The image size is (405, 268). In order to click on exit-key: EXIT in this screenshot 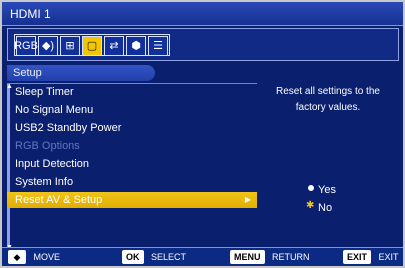, I will do `click(357, 257)`.